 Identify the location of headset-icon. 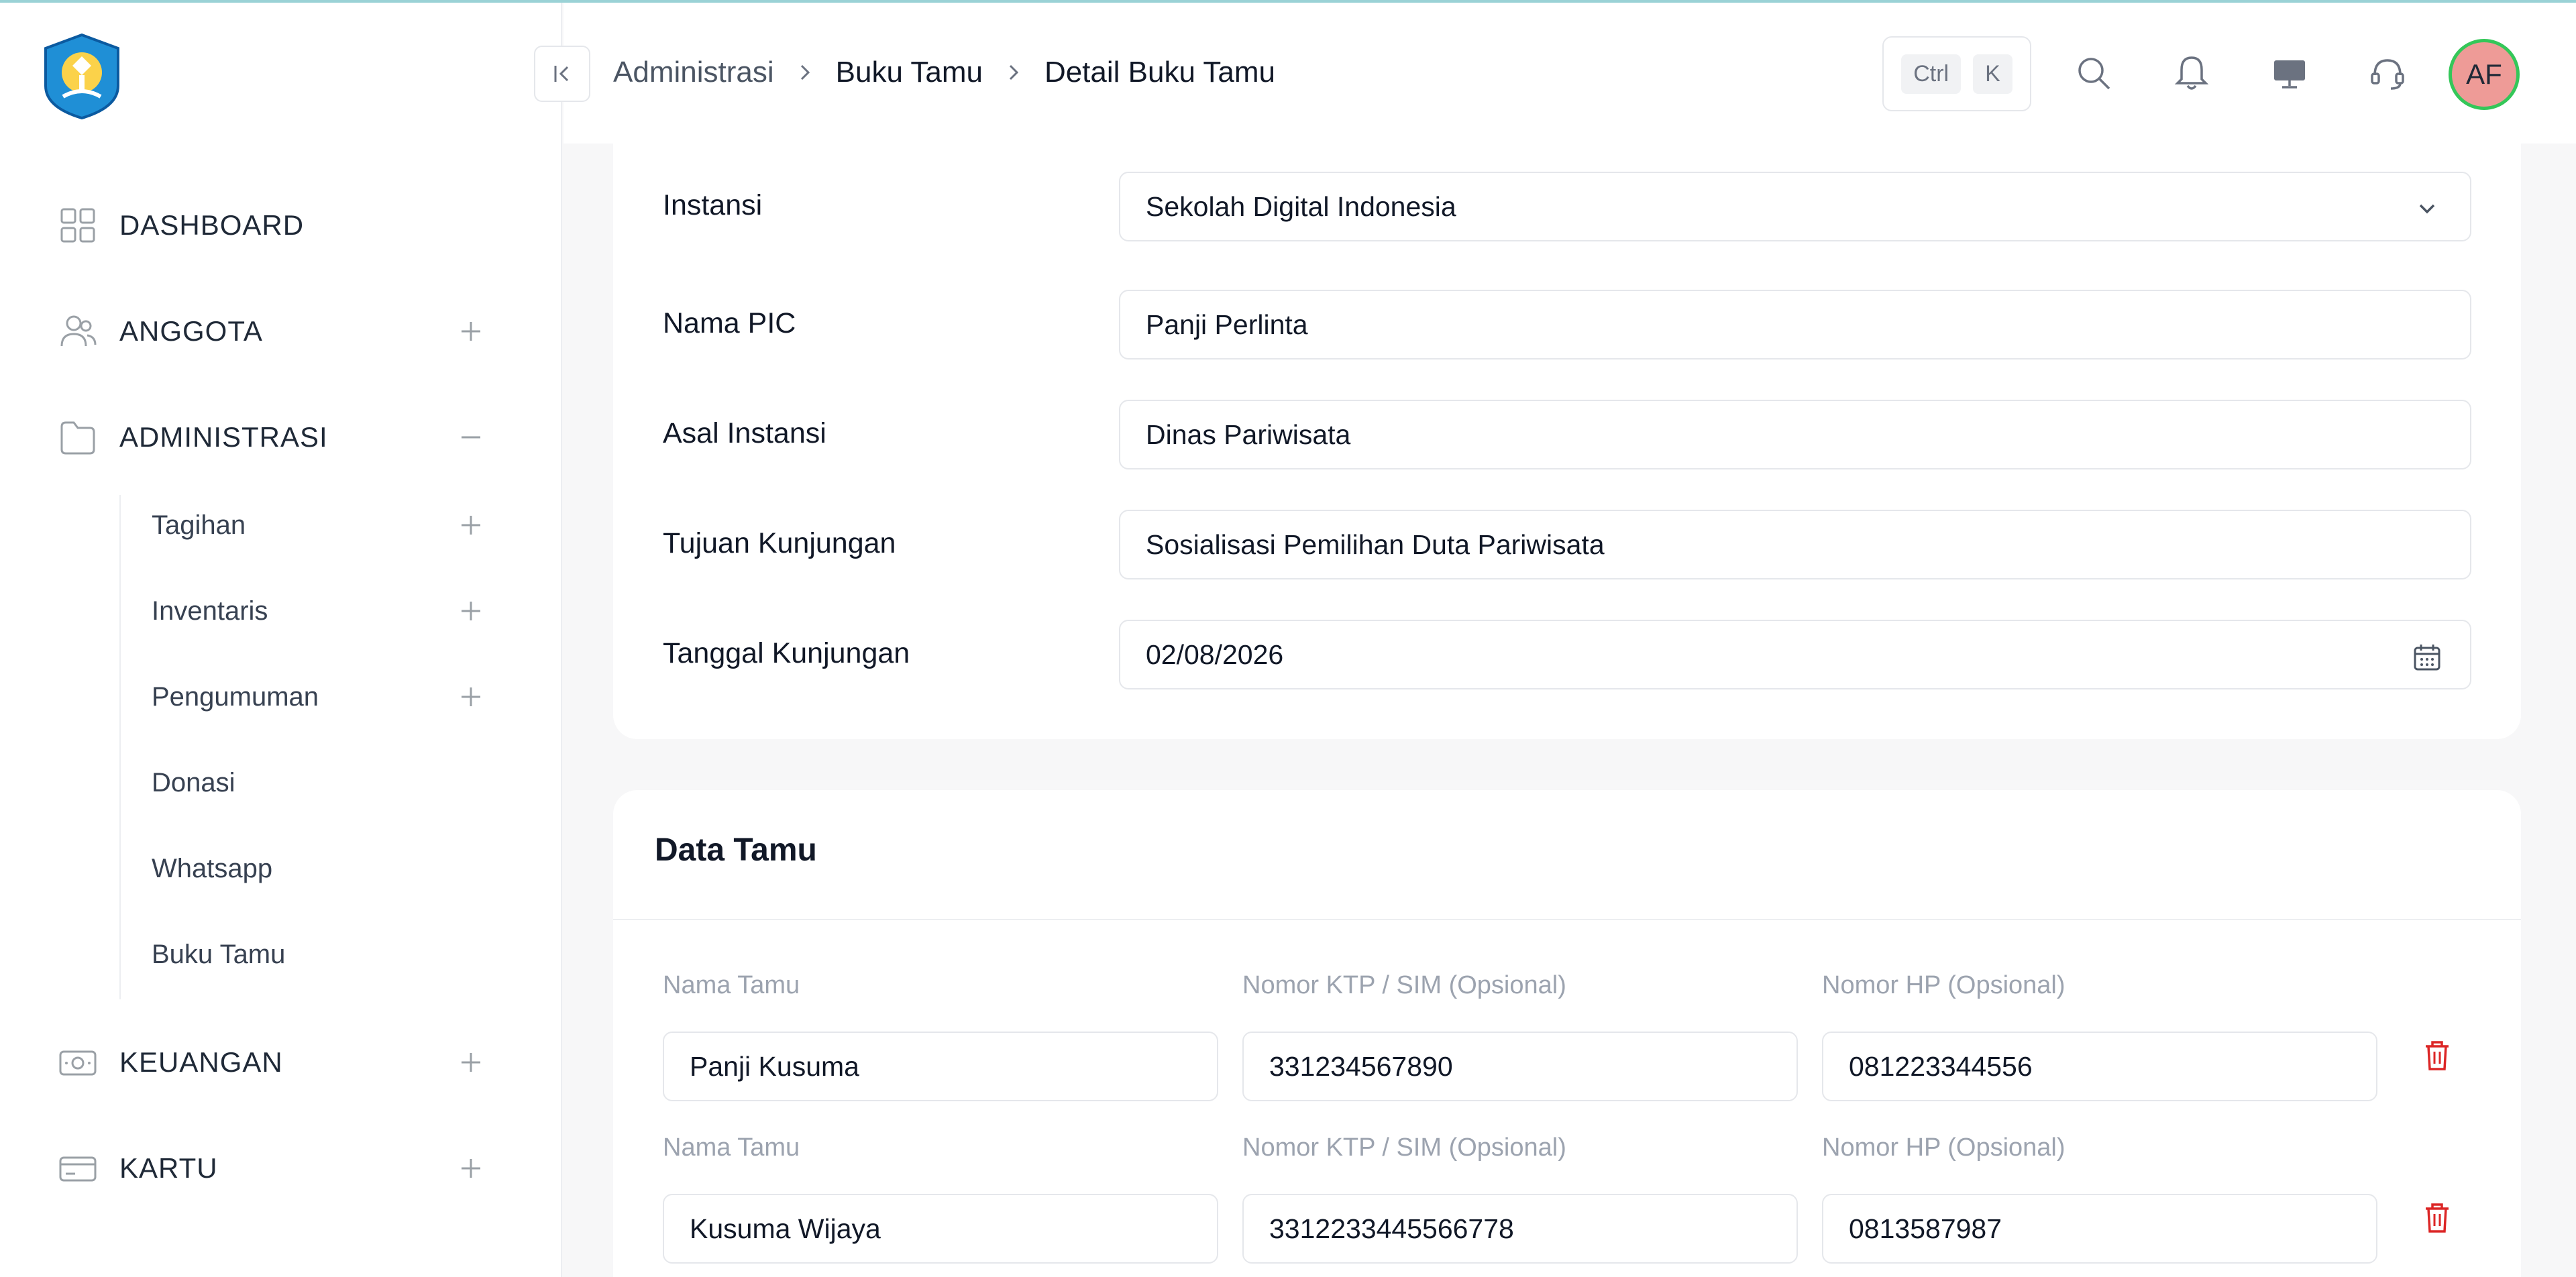
(2387, 73).